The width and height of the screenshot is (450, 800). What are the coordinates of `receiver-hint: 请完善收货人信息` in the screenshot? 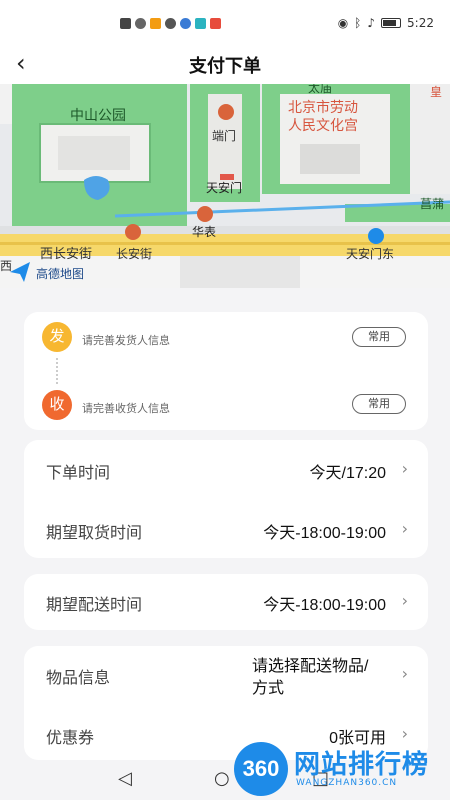 It's located at (126, 408).